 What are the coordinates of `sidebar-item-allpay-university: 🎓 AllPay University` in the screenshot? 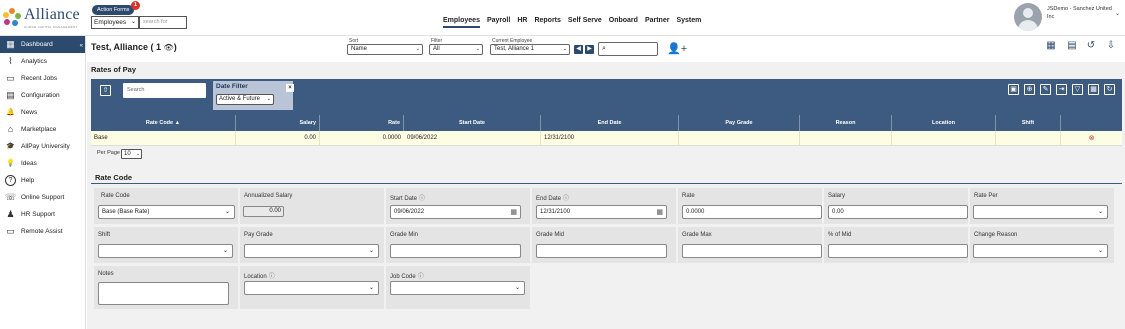 It's located at (42, 146).